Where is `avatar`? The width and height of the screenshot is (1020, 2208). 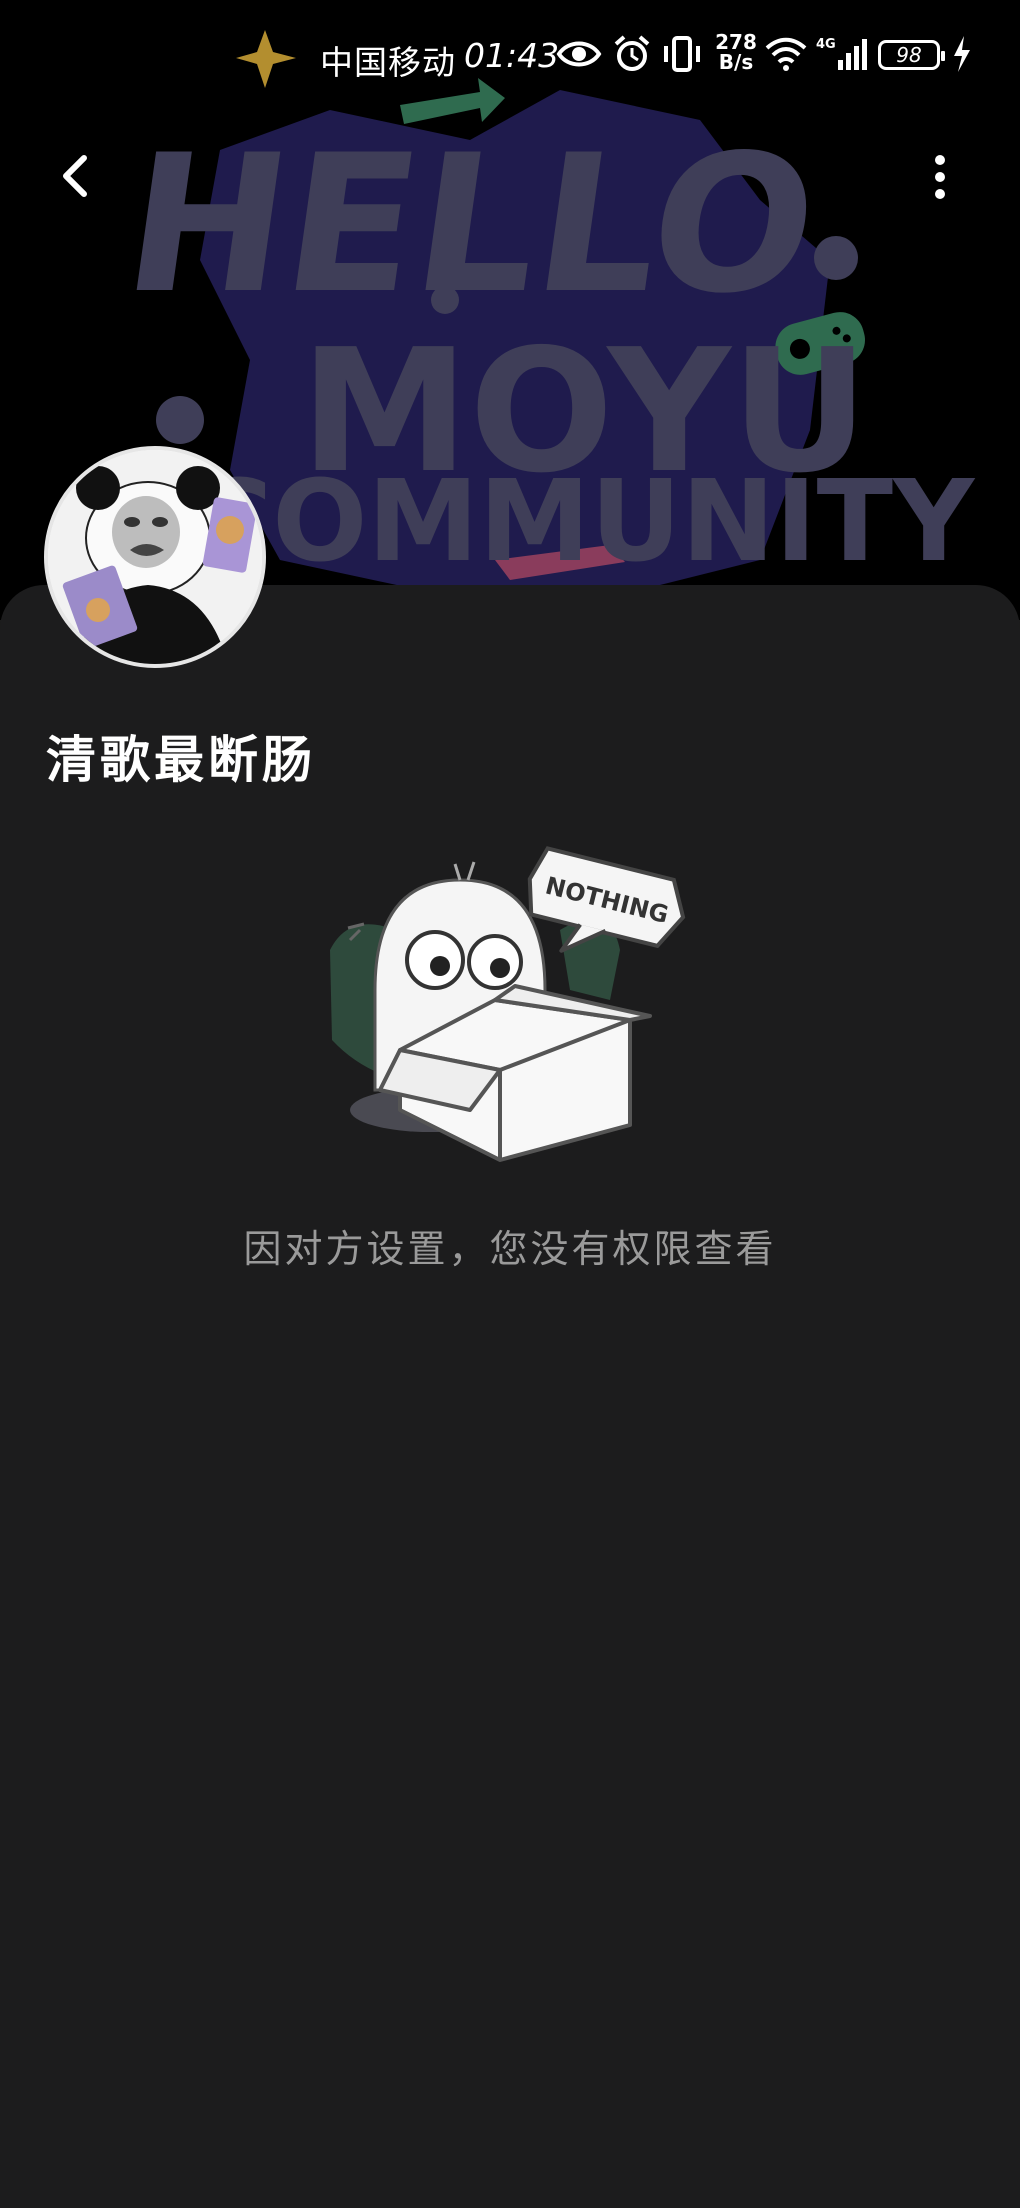 avatar is located at coordinates (155, 557).